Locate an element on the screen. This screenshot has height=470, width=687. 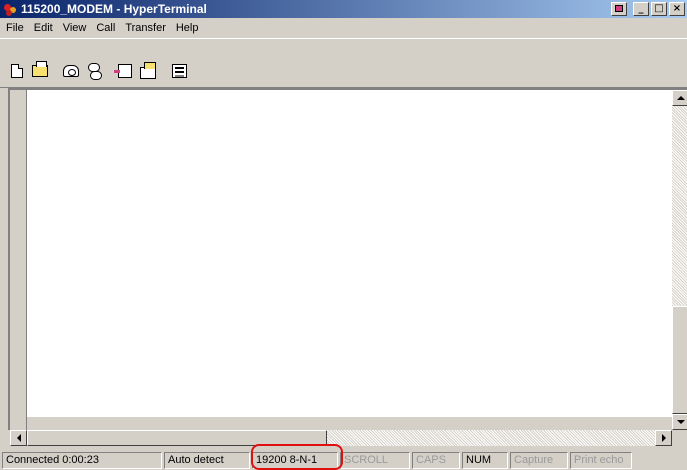
arrow-down-icon is located at coordinates (680, 422).